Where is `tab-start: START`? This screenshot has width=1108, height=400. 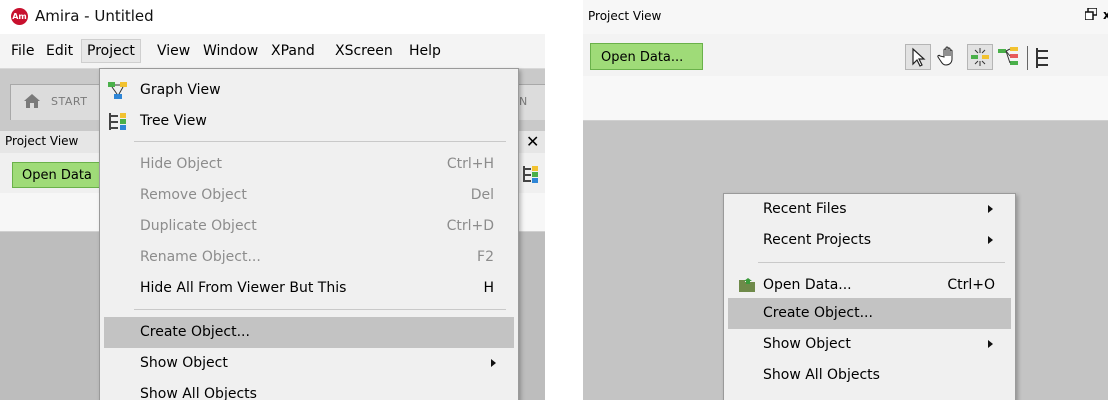
tab-start: START is located at coordinates (58, 102).